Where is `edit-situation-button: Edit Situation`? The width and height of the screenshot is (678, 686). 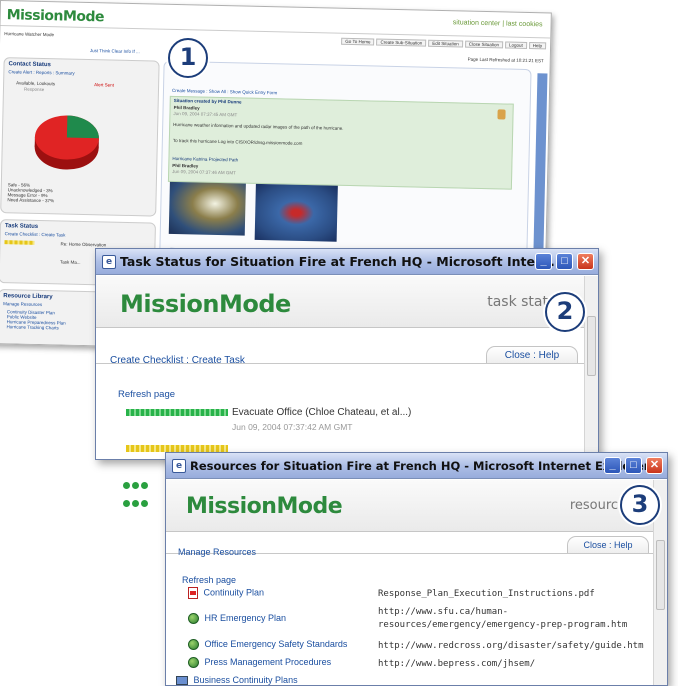 edit-situation-button: Edit Situation is located at coordinates (445, 43).